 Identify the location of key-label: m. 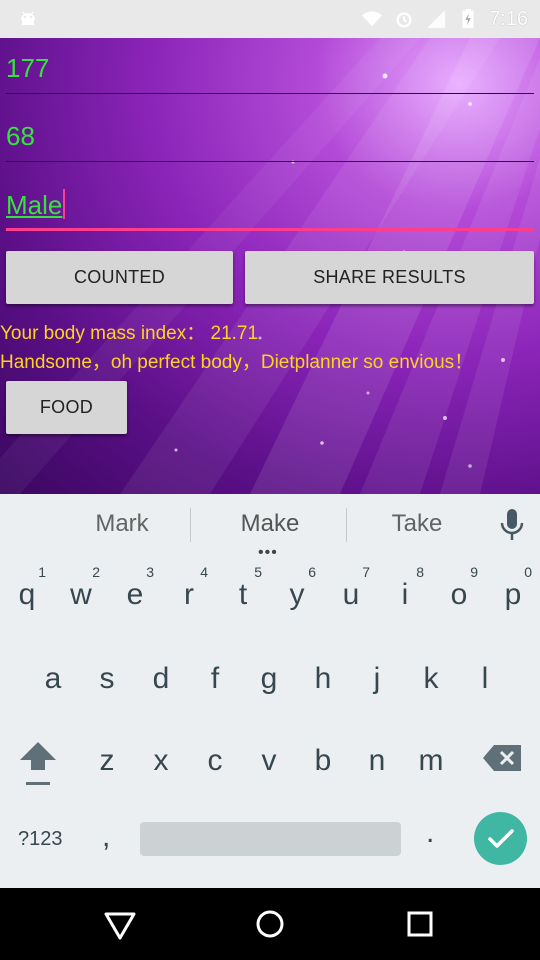
(431, 760).